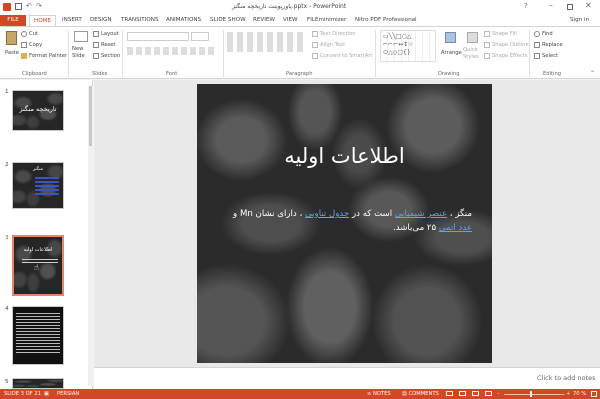  I want to click on zoom-slider-thumb, so click(531, 394).